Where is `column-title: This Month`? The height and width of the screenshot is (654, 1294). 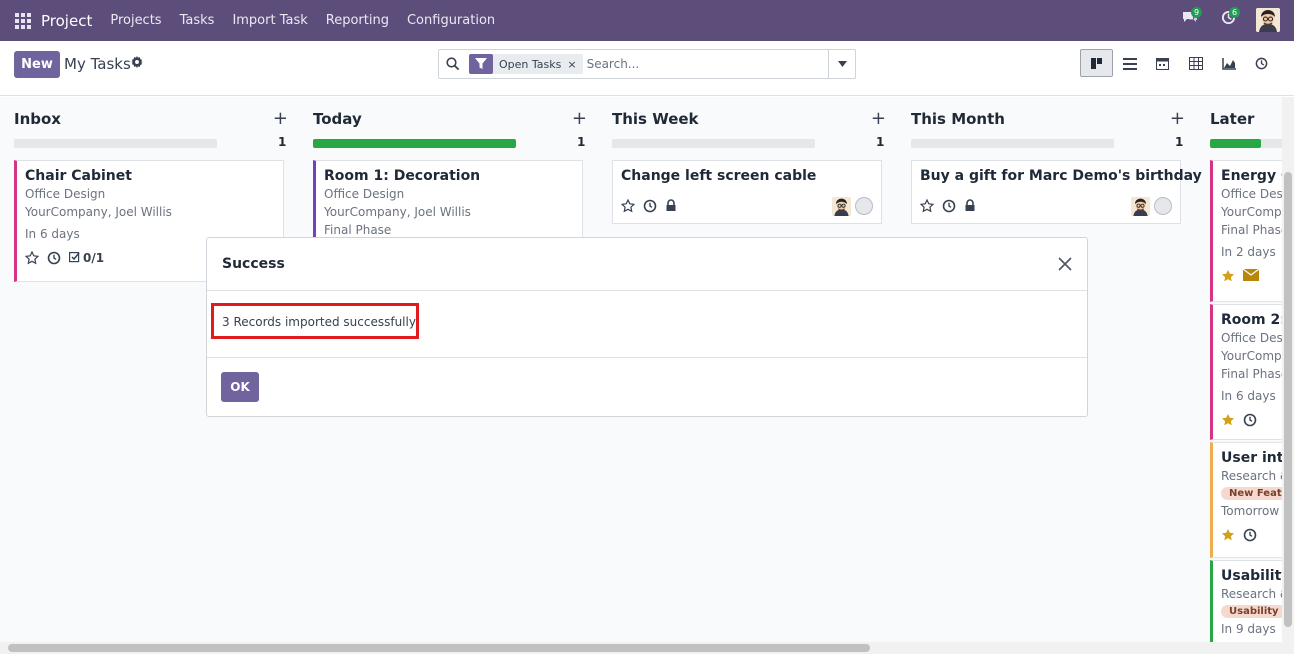 column-title: This Month is located at coordinates (958, 119).